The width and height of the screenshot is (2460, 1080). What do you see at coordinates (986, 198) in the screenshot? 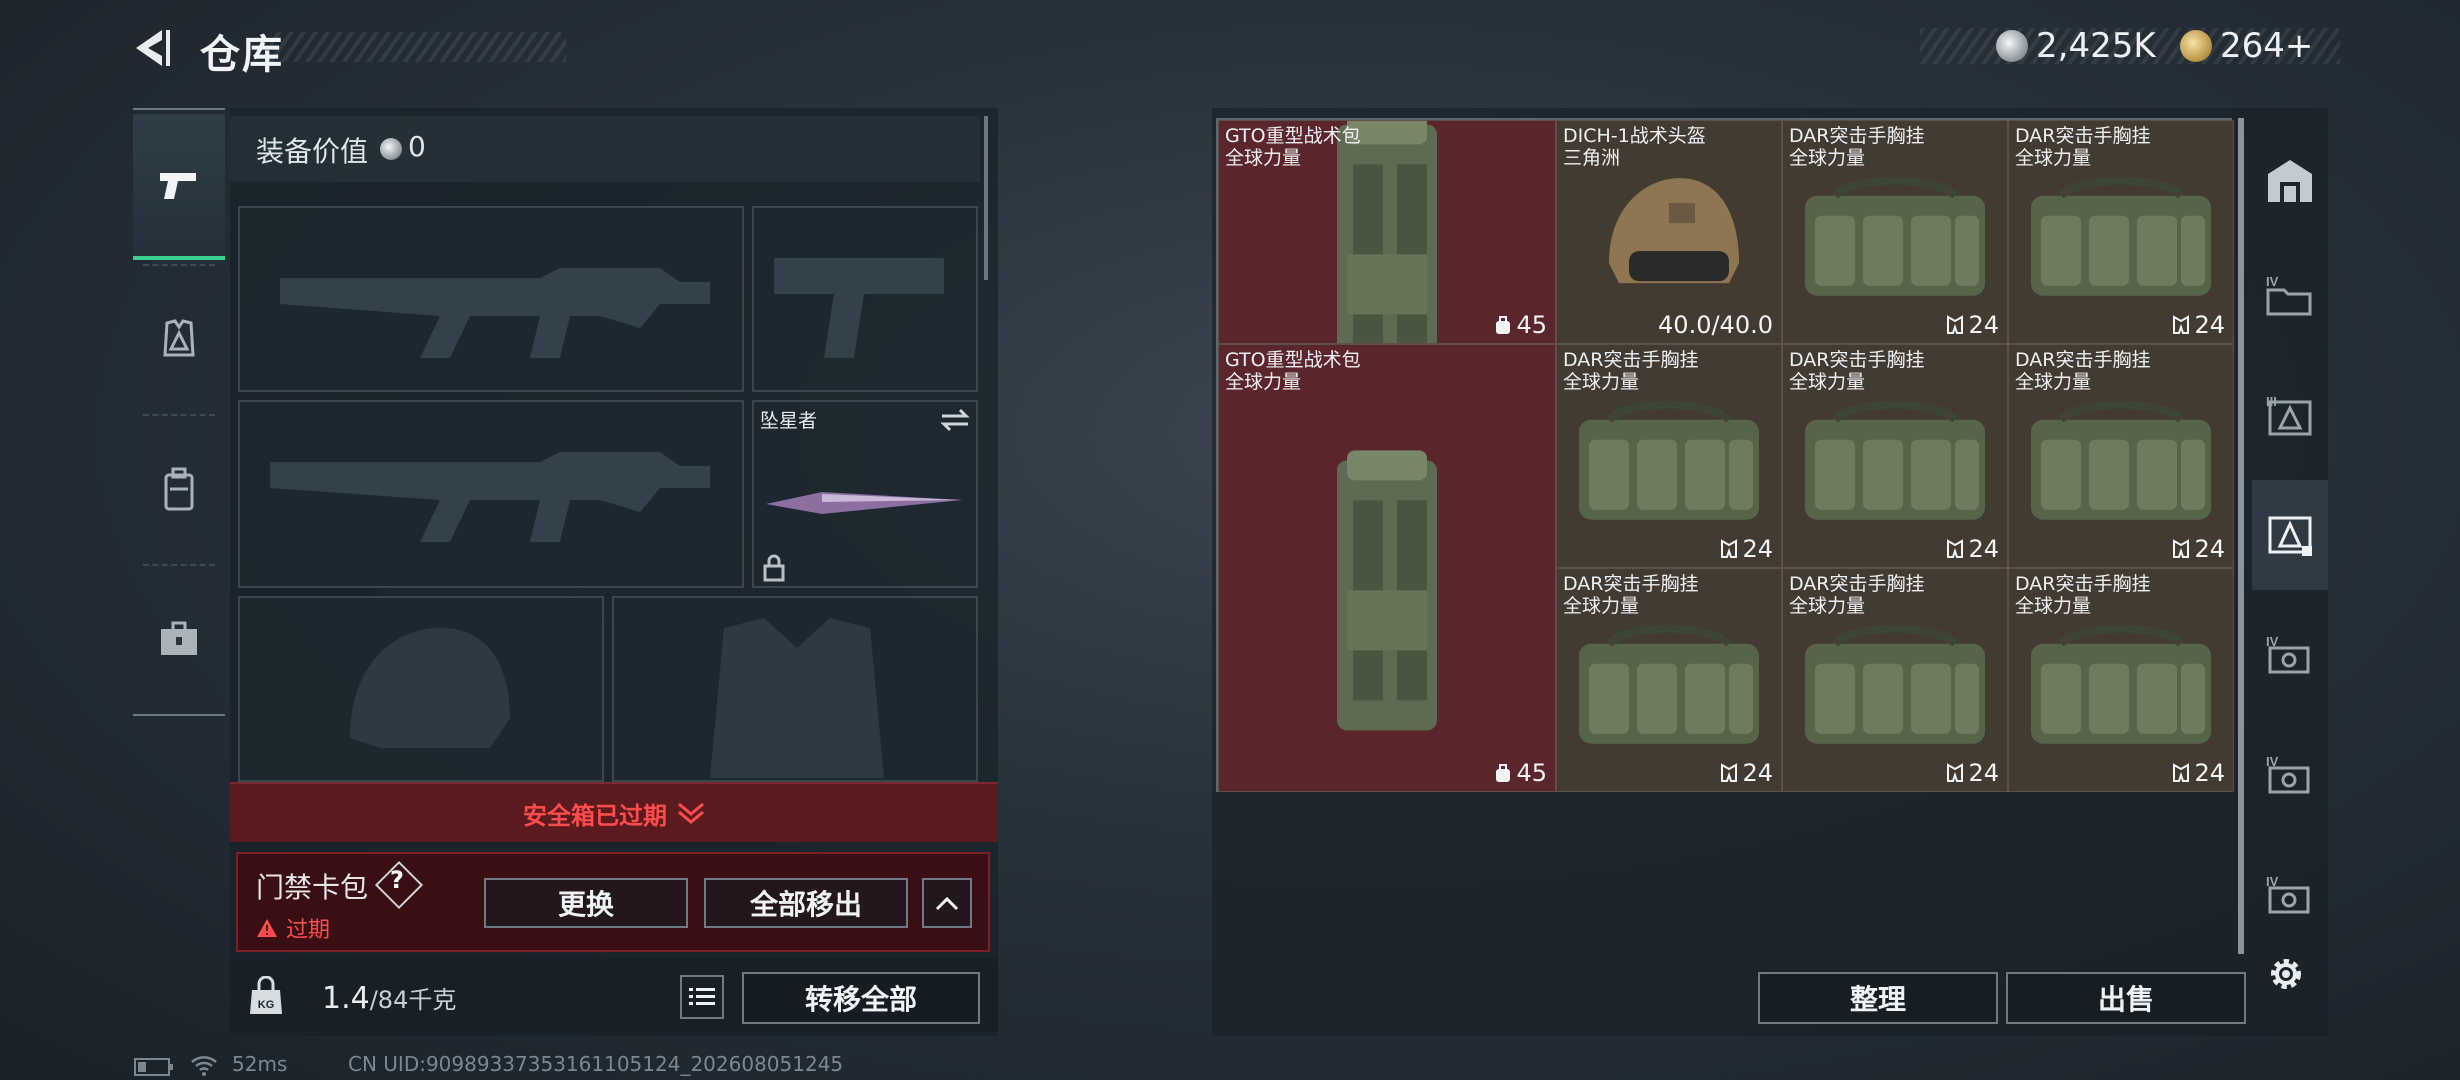
I see `equipment-scrollbar` at bounding box center [986, 198].